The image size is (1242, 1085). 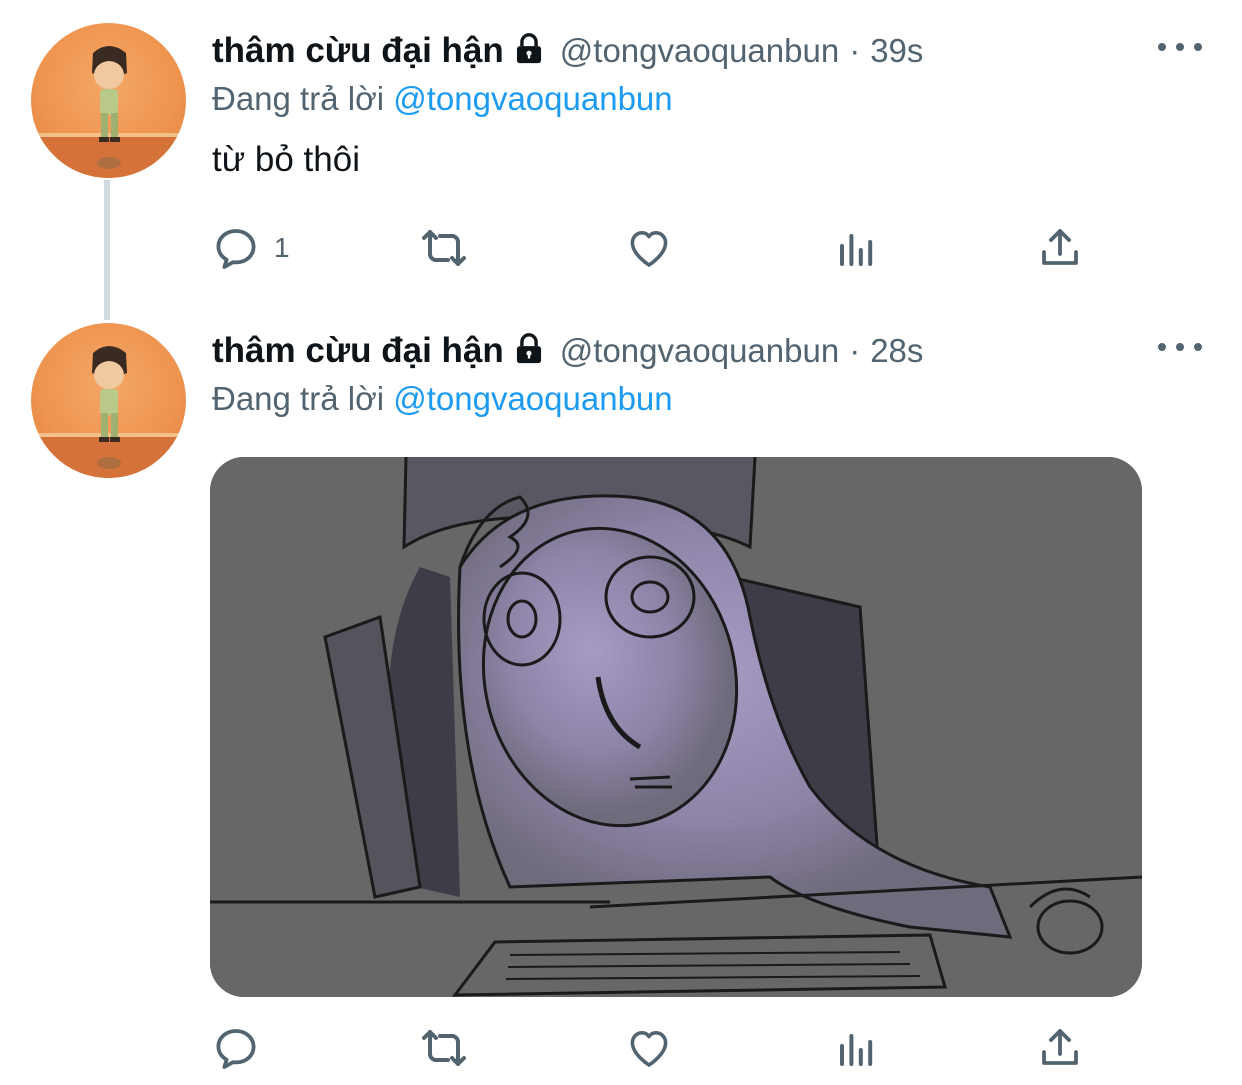 I want to click on tweet-header: thâm cừu đại hận @tongvaoquanbun · 39s, so click(x=567, y=51).